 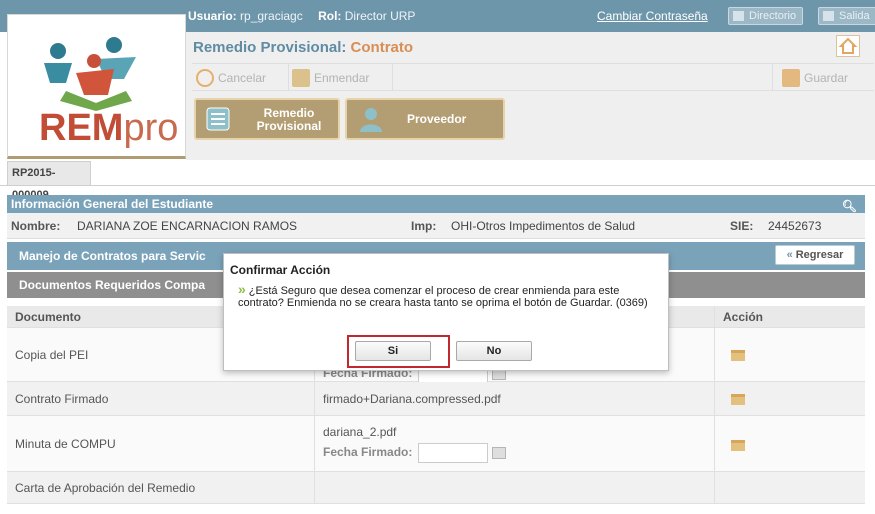 What do you see at coordinates (742, 226) in the screenshot?
I see `sie-label: SIE:` at bounding box center [742, 226].